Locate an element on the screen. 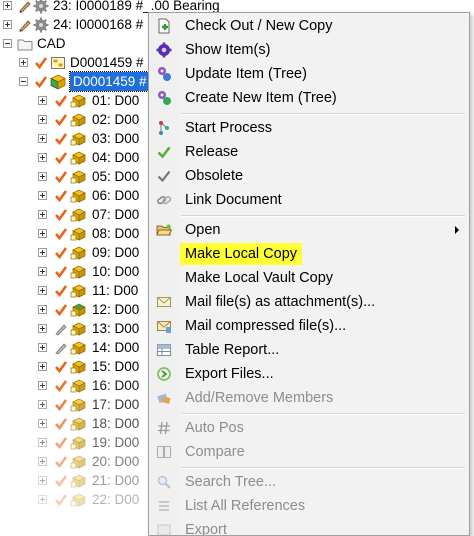 This screenshot has width=474, height=536. menu-item-auto-pos: Auto Pos is located at coordinates (309, 428).